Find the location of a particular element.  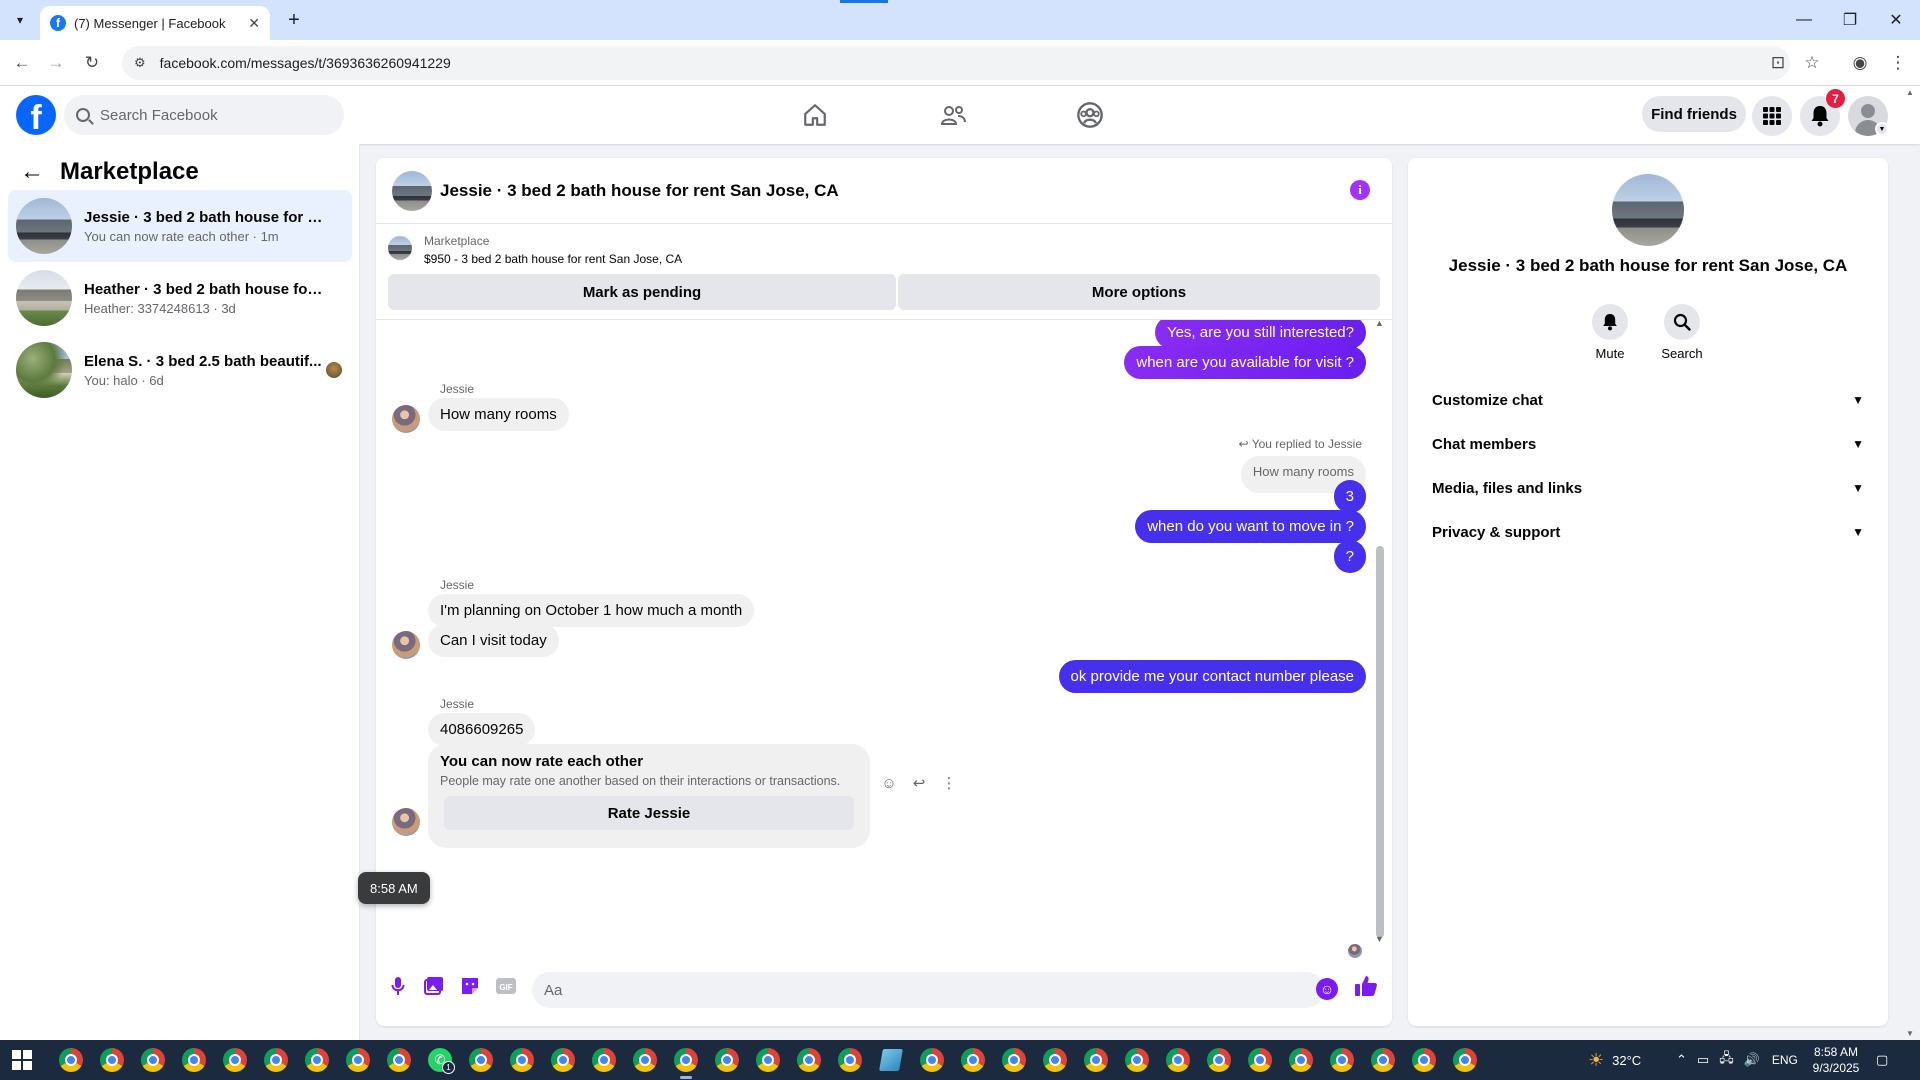

restore-window-icon: ❐ is located at coordinates (1850, 20).